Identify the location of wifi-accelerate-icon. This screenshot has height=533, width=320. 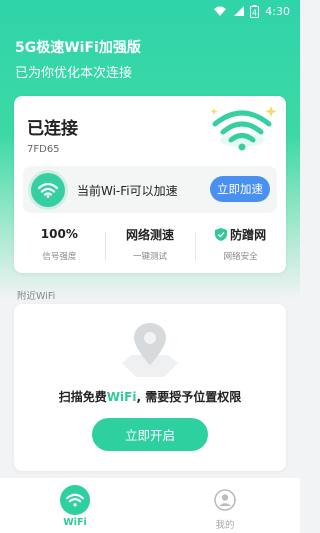
(48, 190).